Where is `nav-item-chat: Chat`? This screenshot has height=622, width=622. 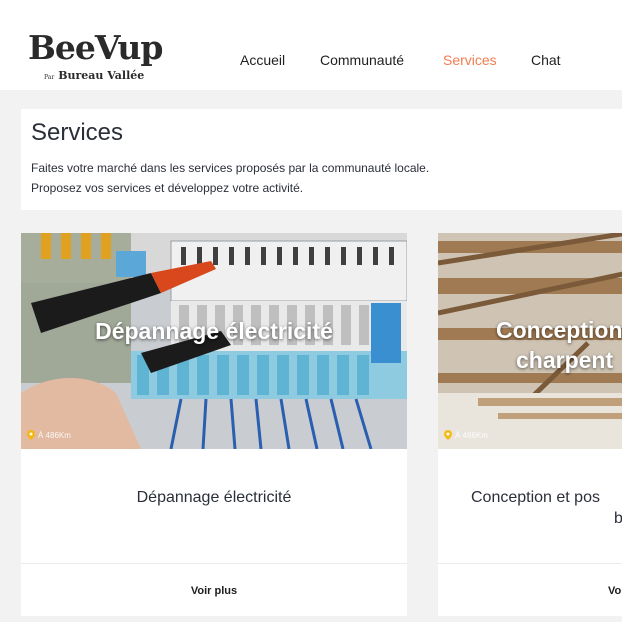
nav-item-chat: Chat is located at coordinates (546, 60).